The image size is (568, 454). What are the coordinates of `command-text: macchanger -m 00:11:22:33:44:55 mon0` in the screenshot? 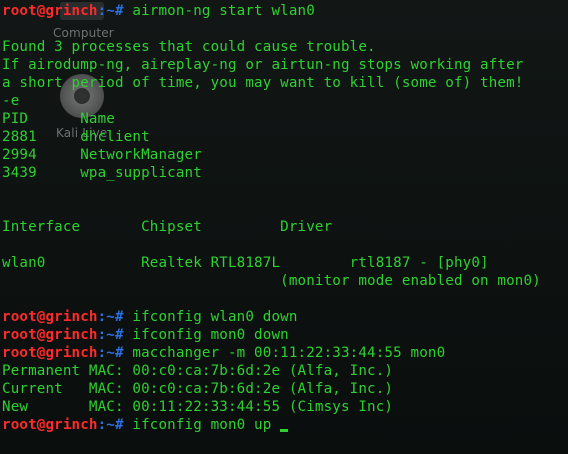 It's located at (284, 353).